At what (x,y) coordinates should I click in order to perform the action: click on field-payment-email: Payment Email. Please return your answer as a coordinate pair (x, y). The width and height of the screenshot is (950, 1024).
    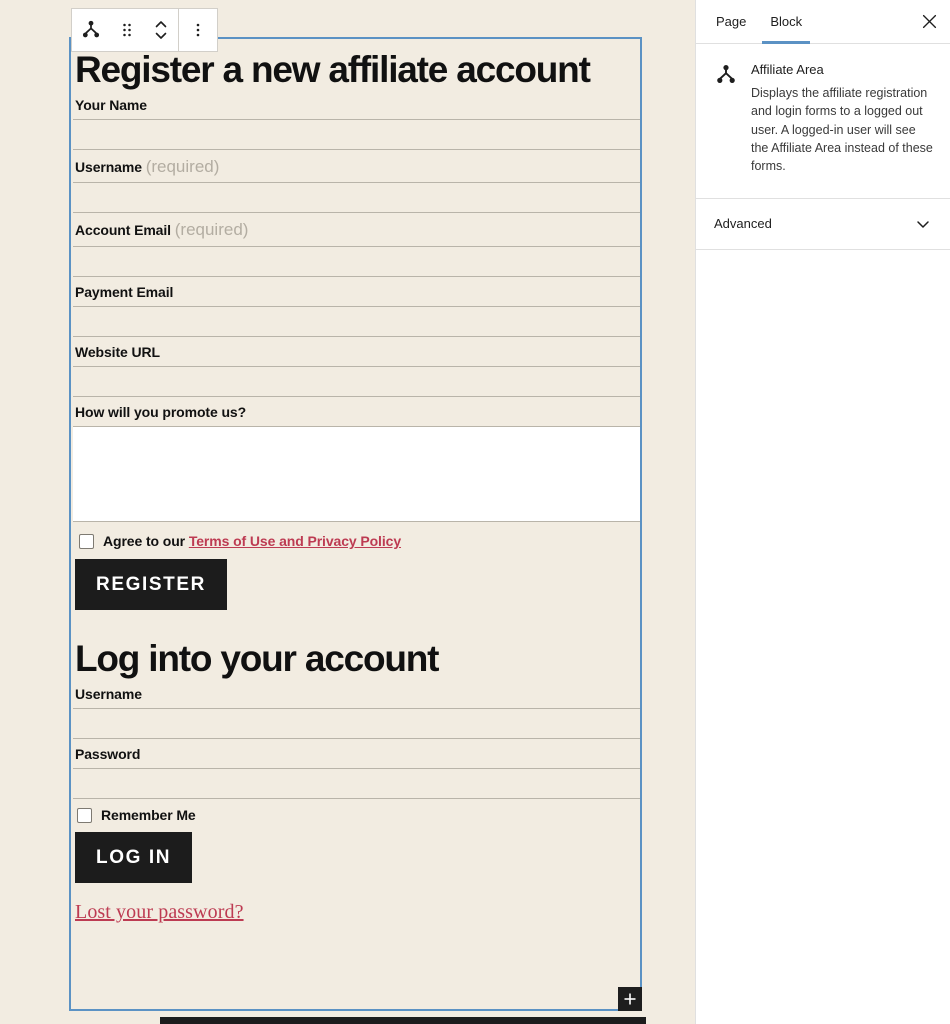
    Looking at the image, I should click on (356, 307).